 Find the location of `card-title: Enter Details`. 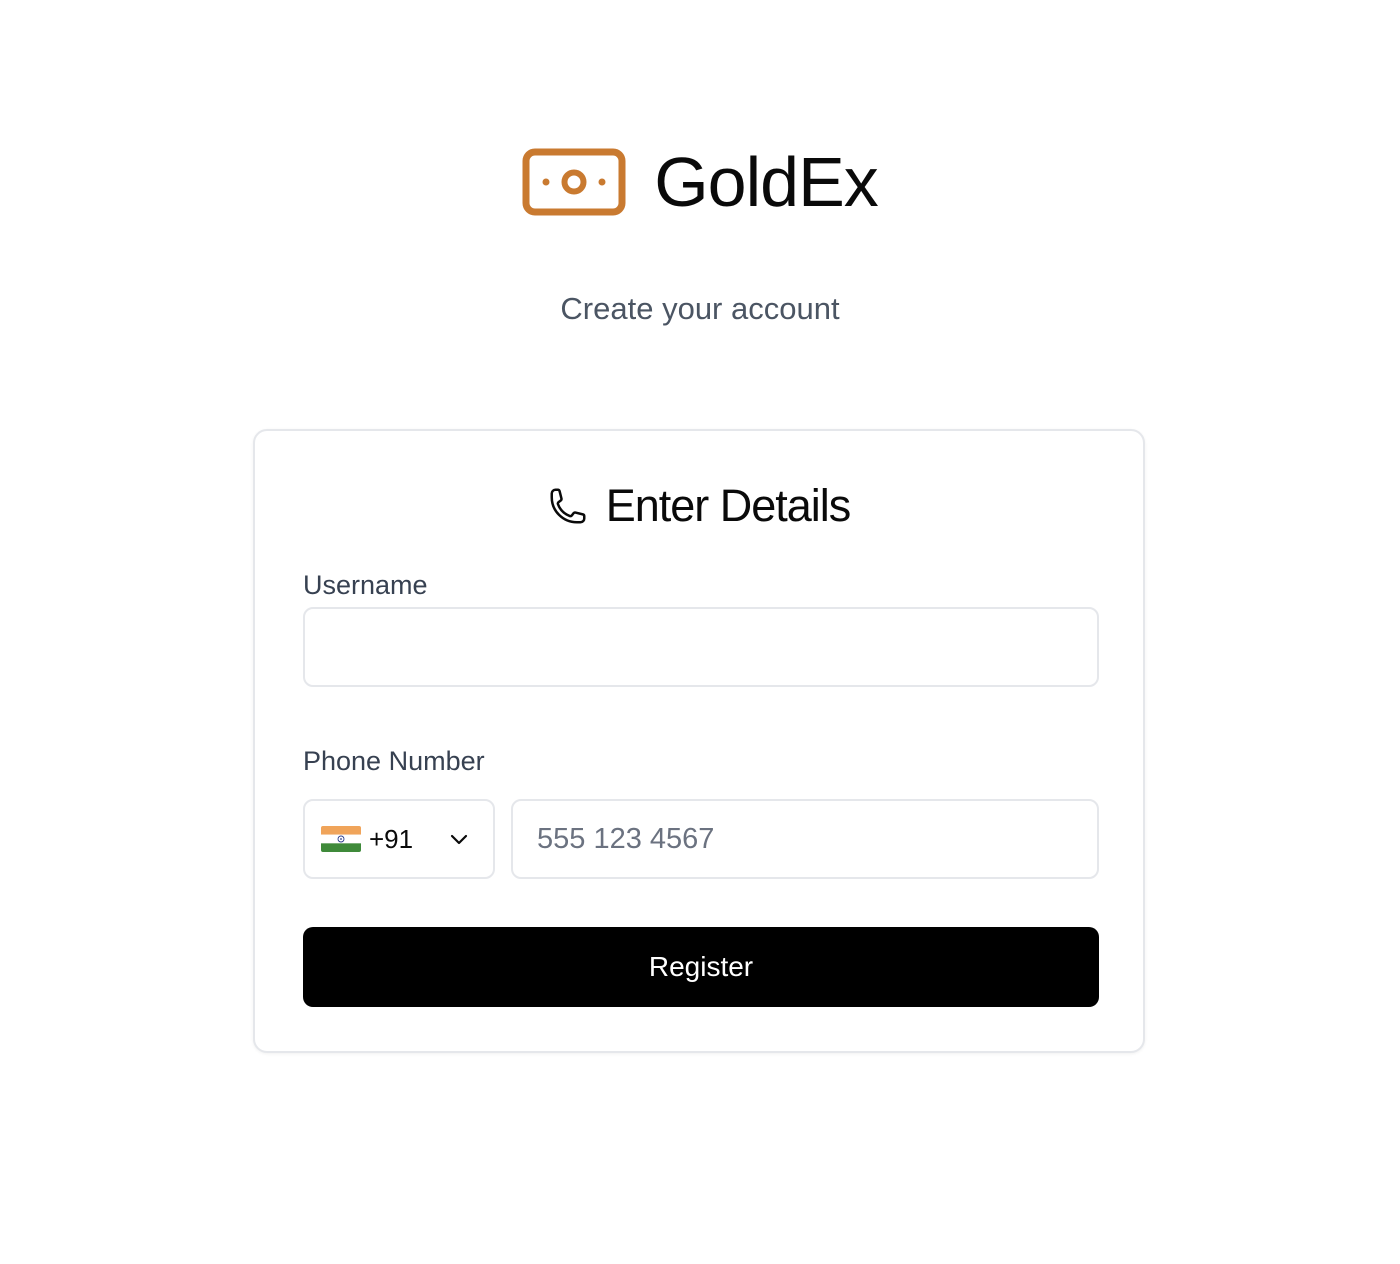

card-title: Enter Details is located at coordinates (699, 506).